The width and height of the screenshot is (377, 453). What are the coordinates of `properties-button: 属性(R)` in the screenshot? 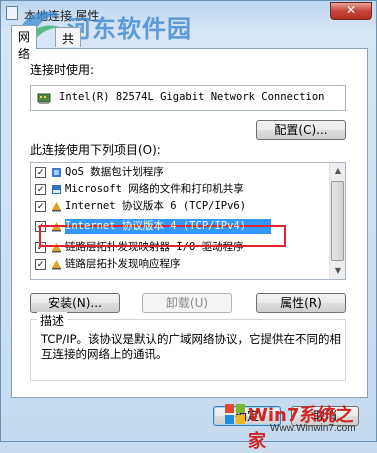 It's located at (301, 303).